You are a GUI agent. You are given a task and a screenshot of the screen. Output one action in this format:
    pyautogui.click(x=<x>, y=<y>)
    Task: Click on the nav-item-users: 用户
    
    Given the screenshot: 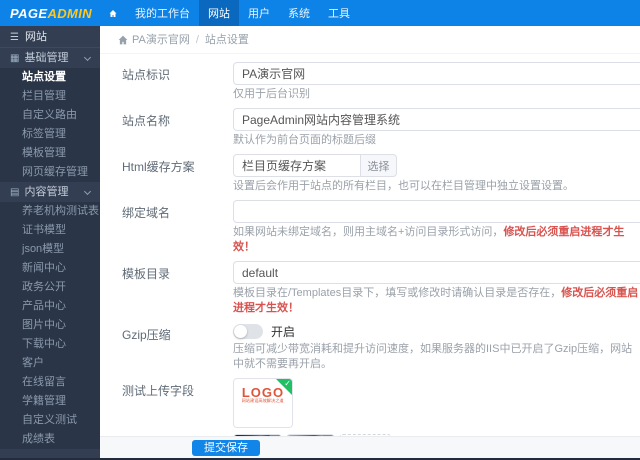 What is the action you would take?
    pyautogui.click(x=259, y=13)
    